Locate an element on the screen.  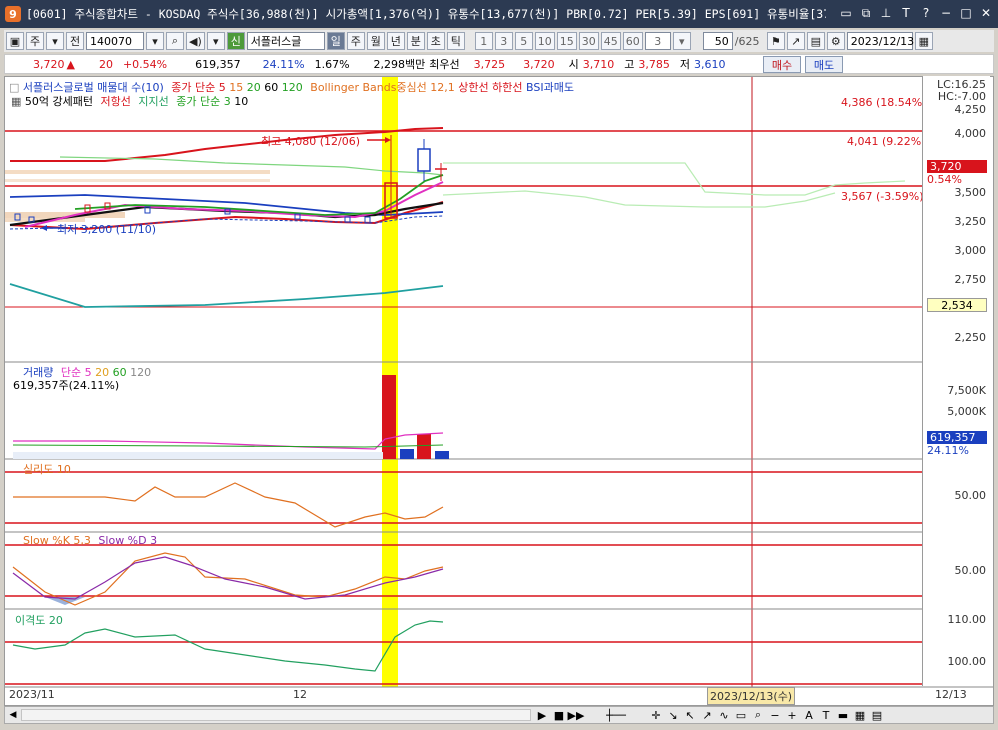
close-icon: ✕ is located at coordinates (986, 13).